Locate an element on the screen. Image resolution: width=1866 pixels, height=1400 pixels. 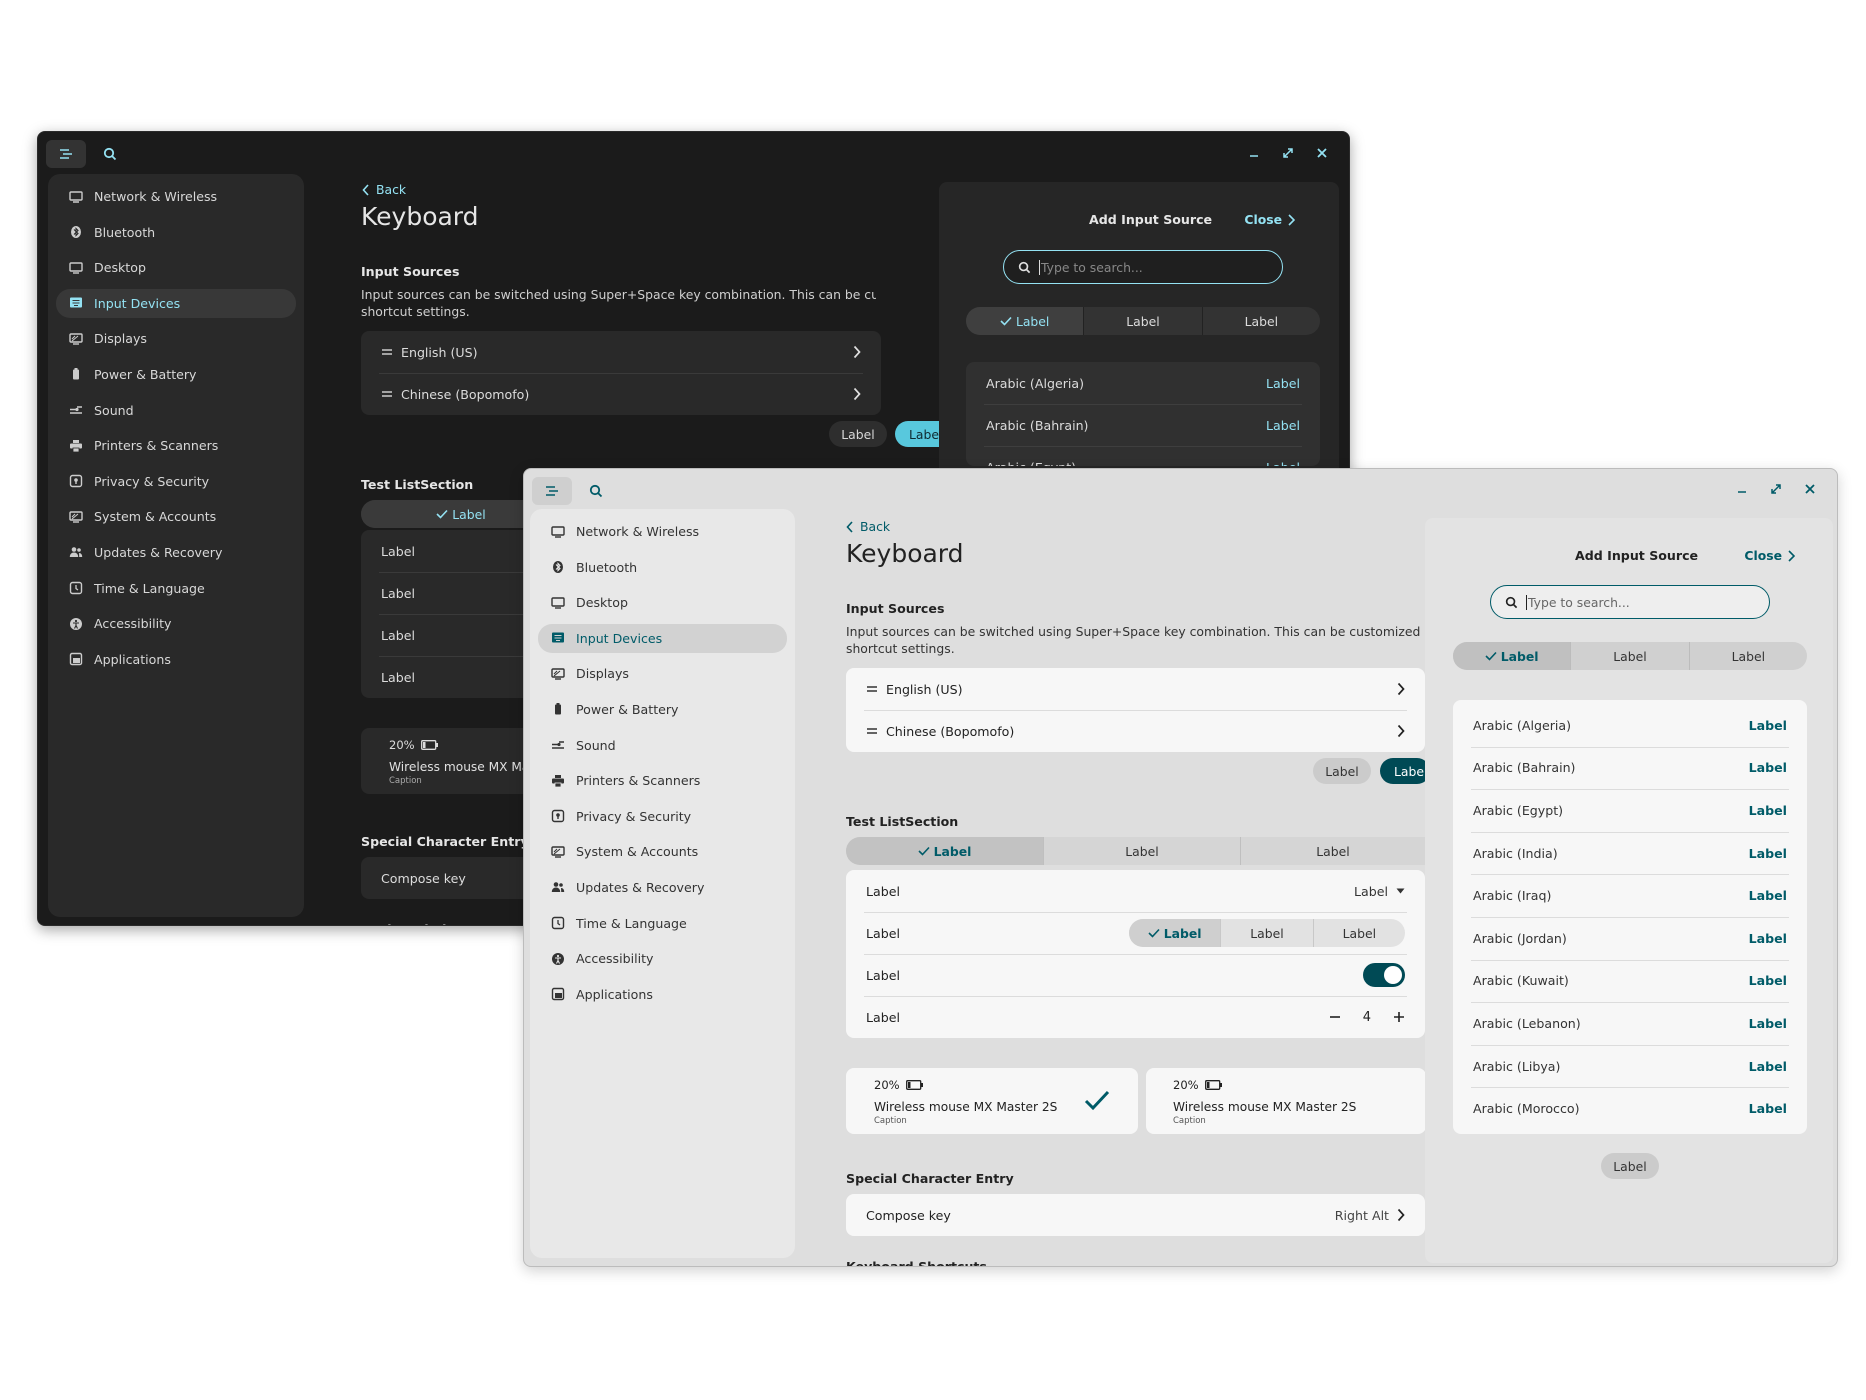
minus-icon is located at coordinates (1335, 1017).